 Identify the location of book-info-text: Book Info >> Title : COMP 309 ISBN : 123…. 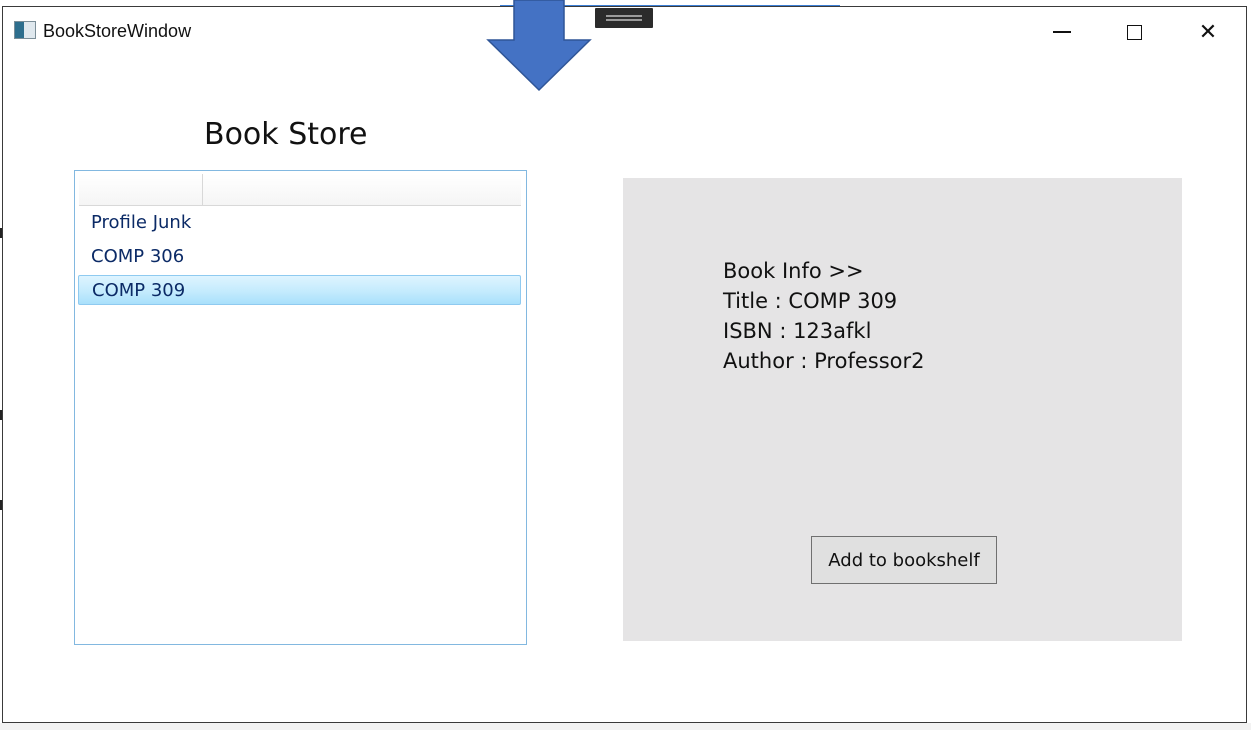
(823, 316).